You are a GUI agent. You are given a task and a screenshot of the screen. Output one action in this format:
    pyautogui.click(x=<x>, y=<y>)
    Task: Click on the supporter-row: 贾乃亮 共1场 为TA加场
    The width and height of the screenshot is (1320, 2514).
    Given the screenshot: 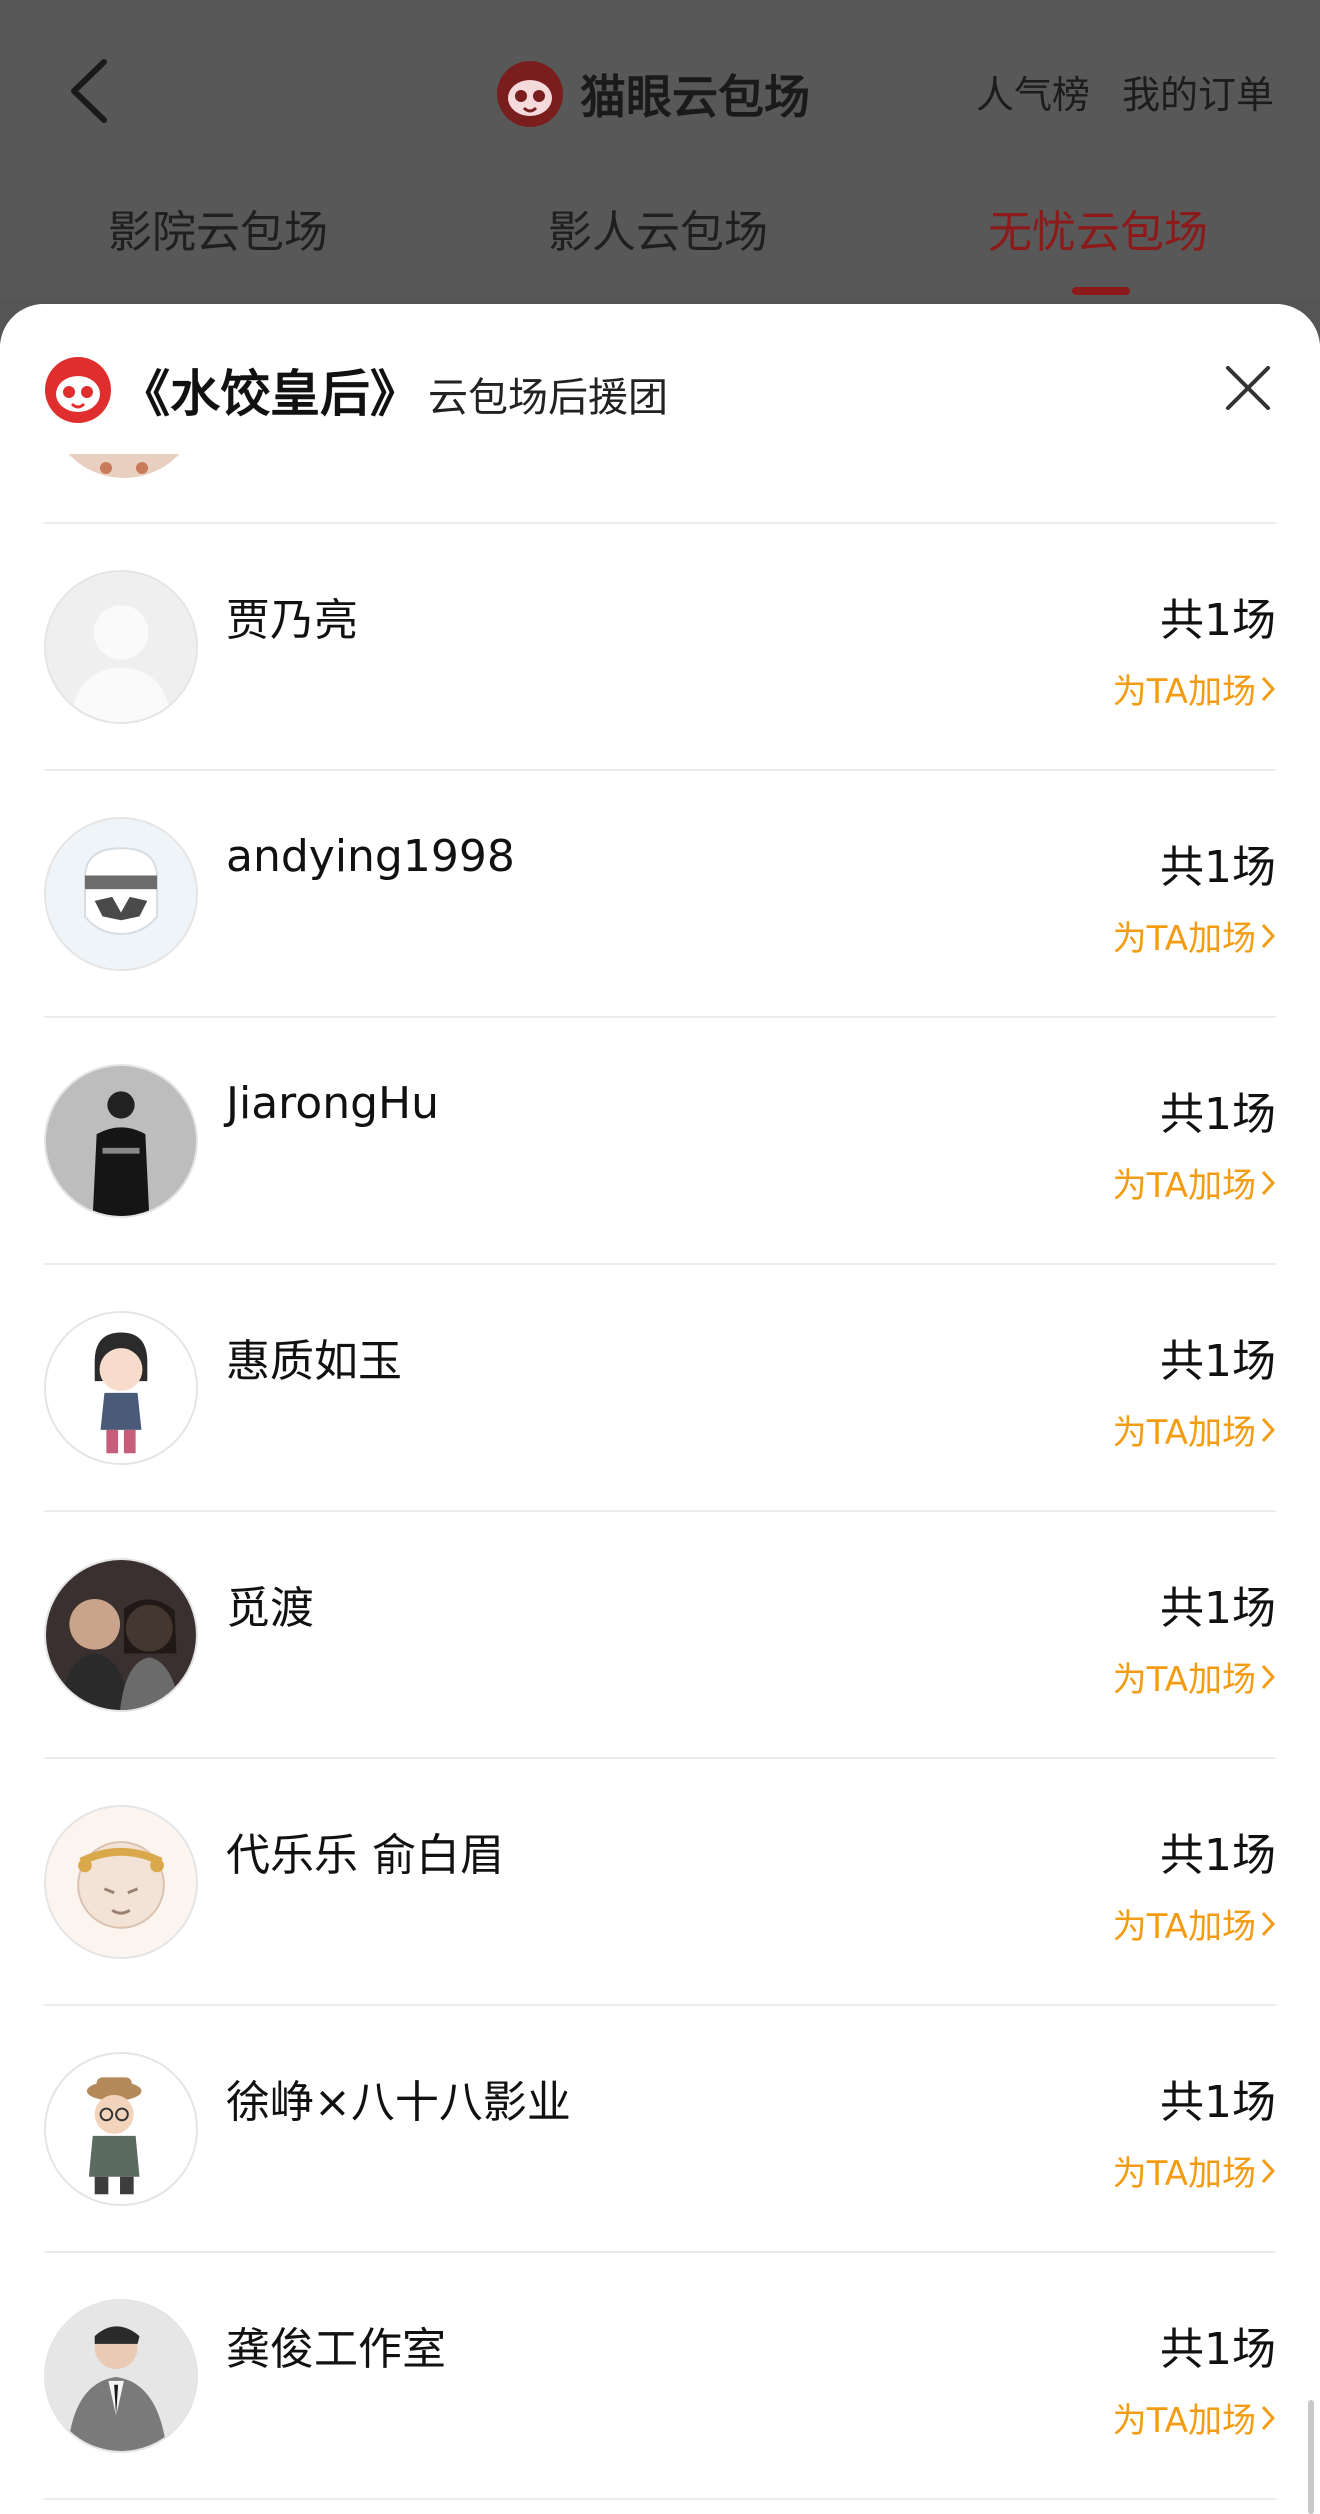 What is the action you would take?
    pyautogui.click(x=660, y=646)
    